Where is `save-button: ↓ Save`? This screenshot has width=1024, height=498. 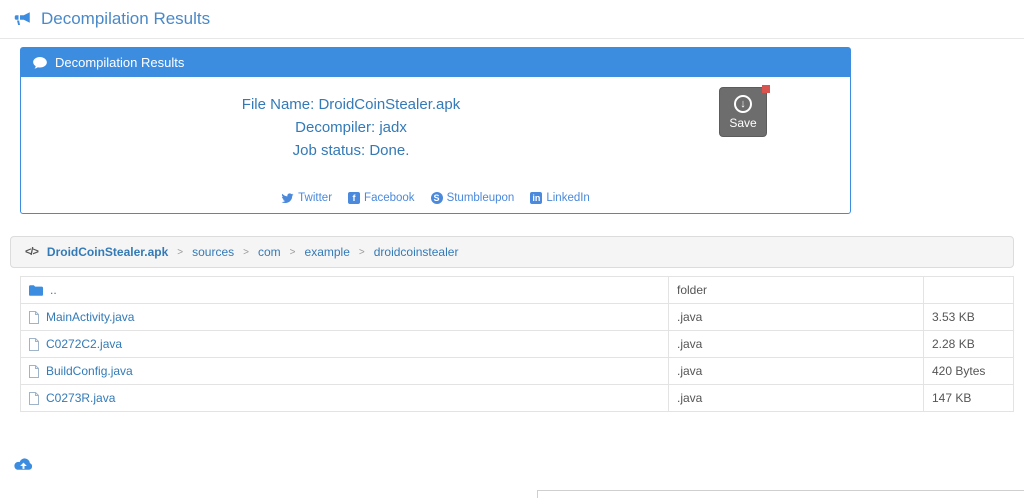
save-button: ↓ Save is located at coordinates (744, 111).